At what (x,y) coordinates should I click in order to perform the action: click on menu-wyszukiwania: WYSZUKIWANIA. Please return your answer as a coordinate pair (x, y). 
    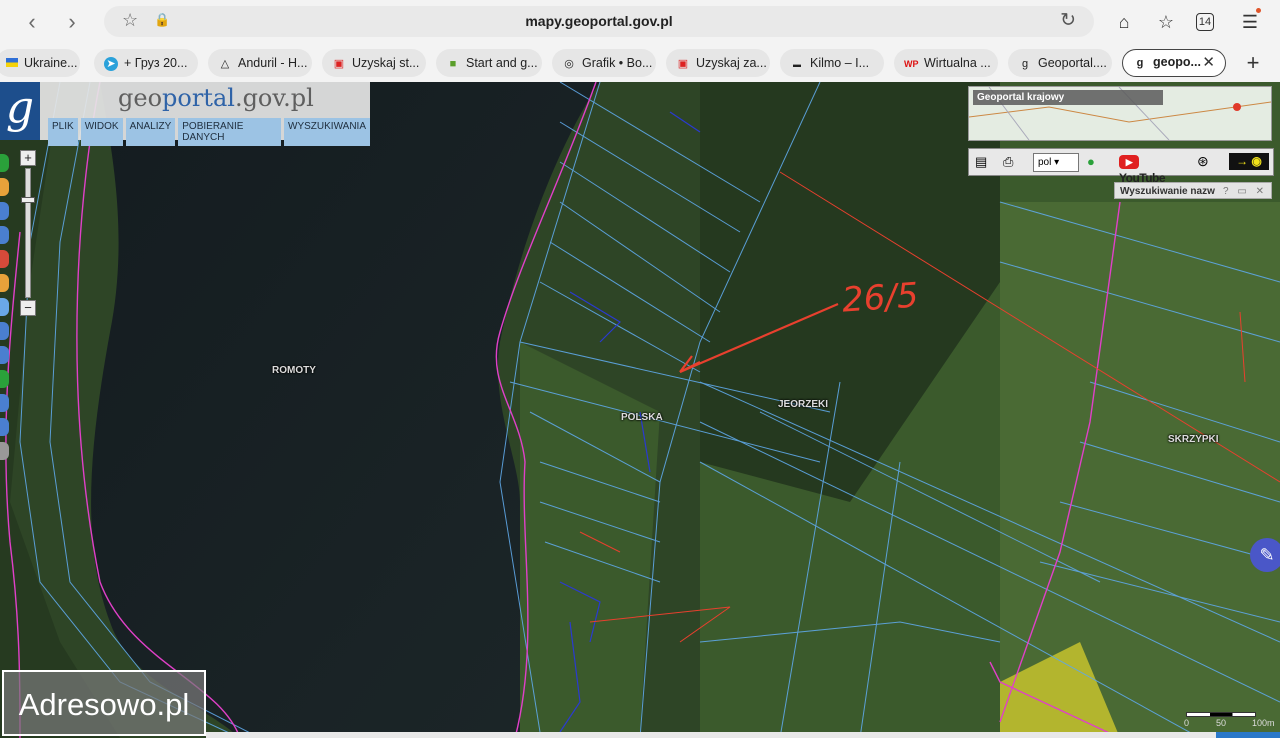
    Looking at the image, I should click on (327, 132).